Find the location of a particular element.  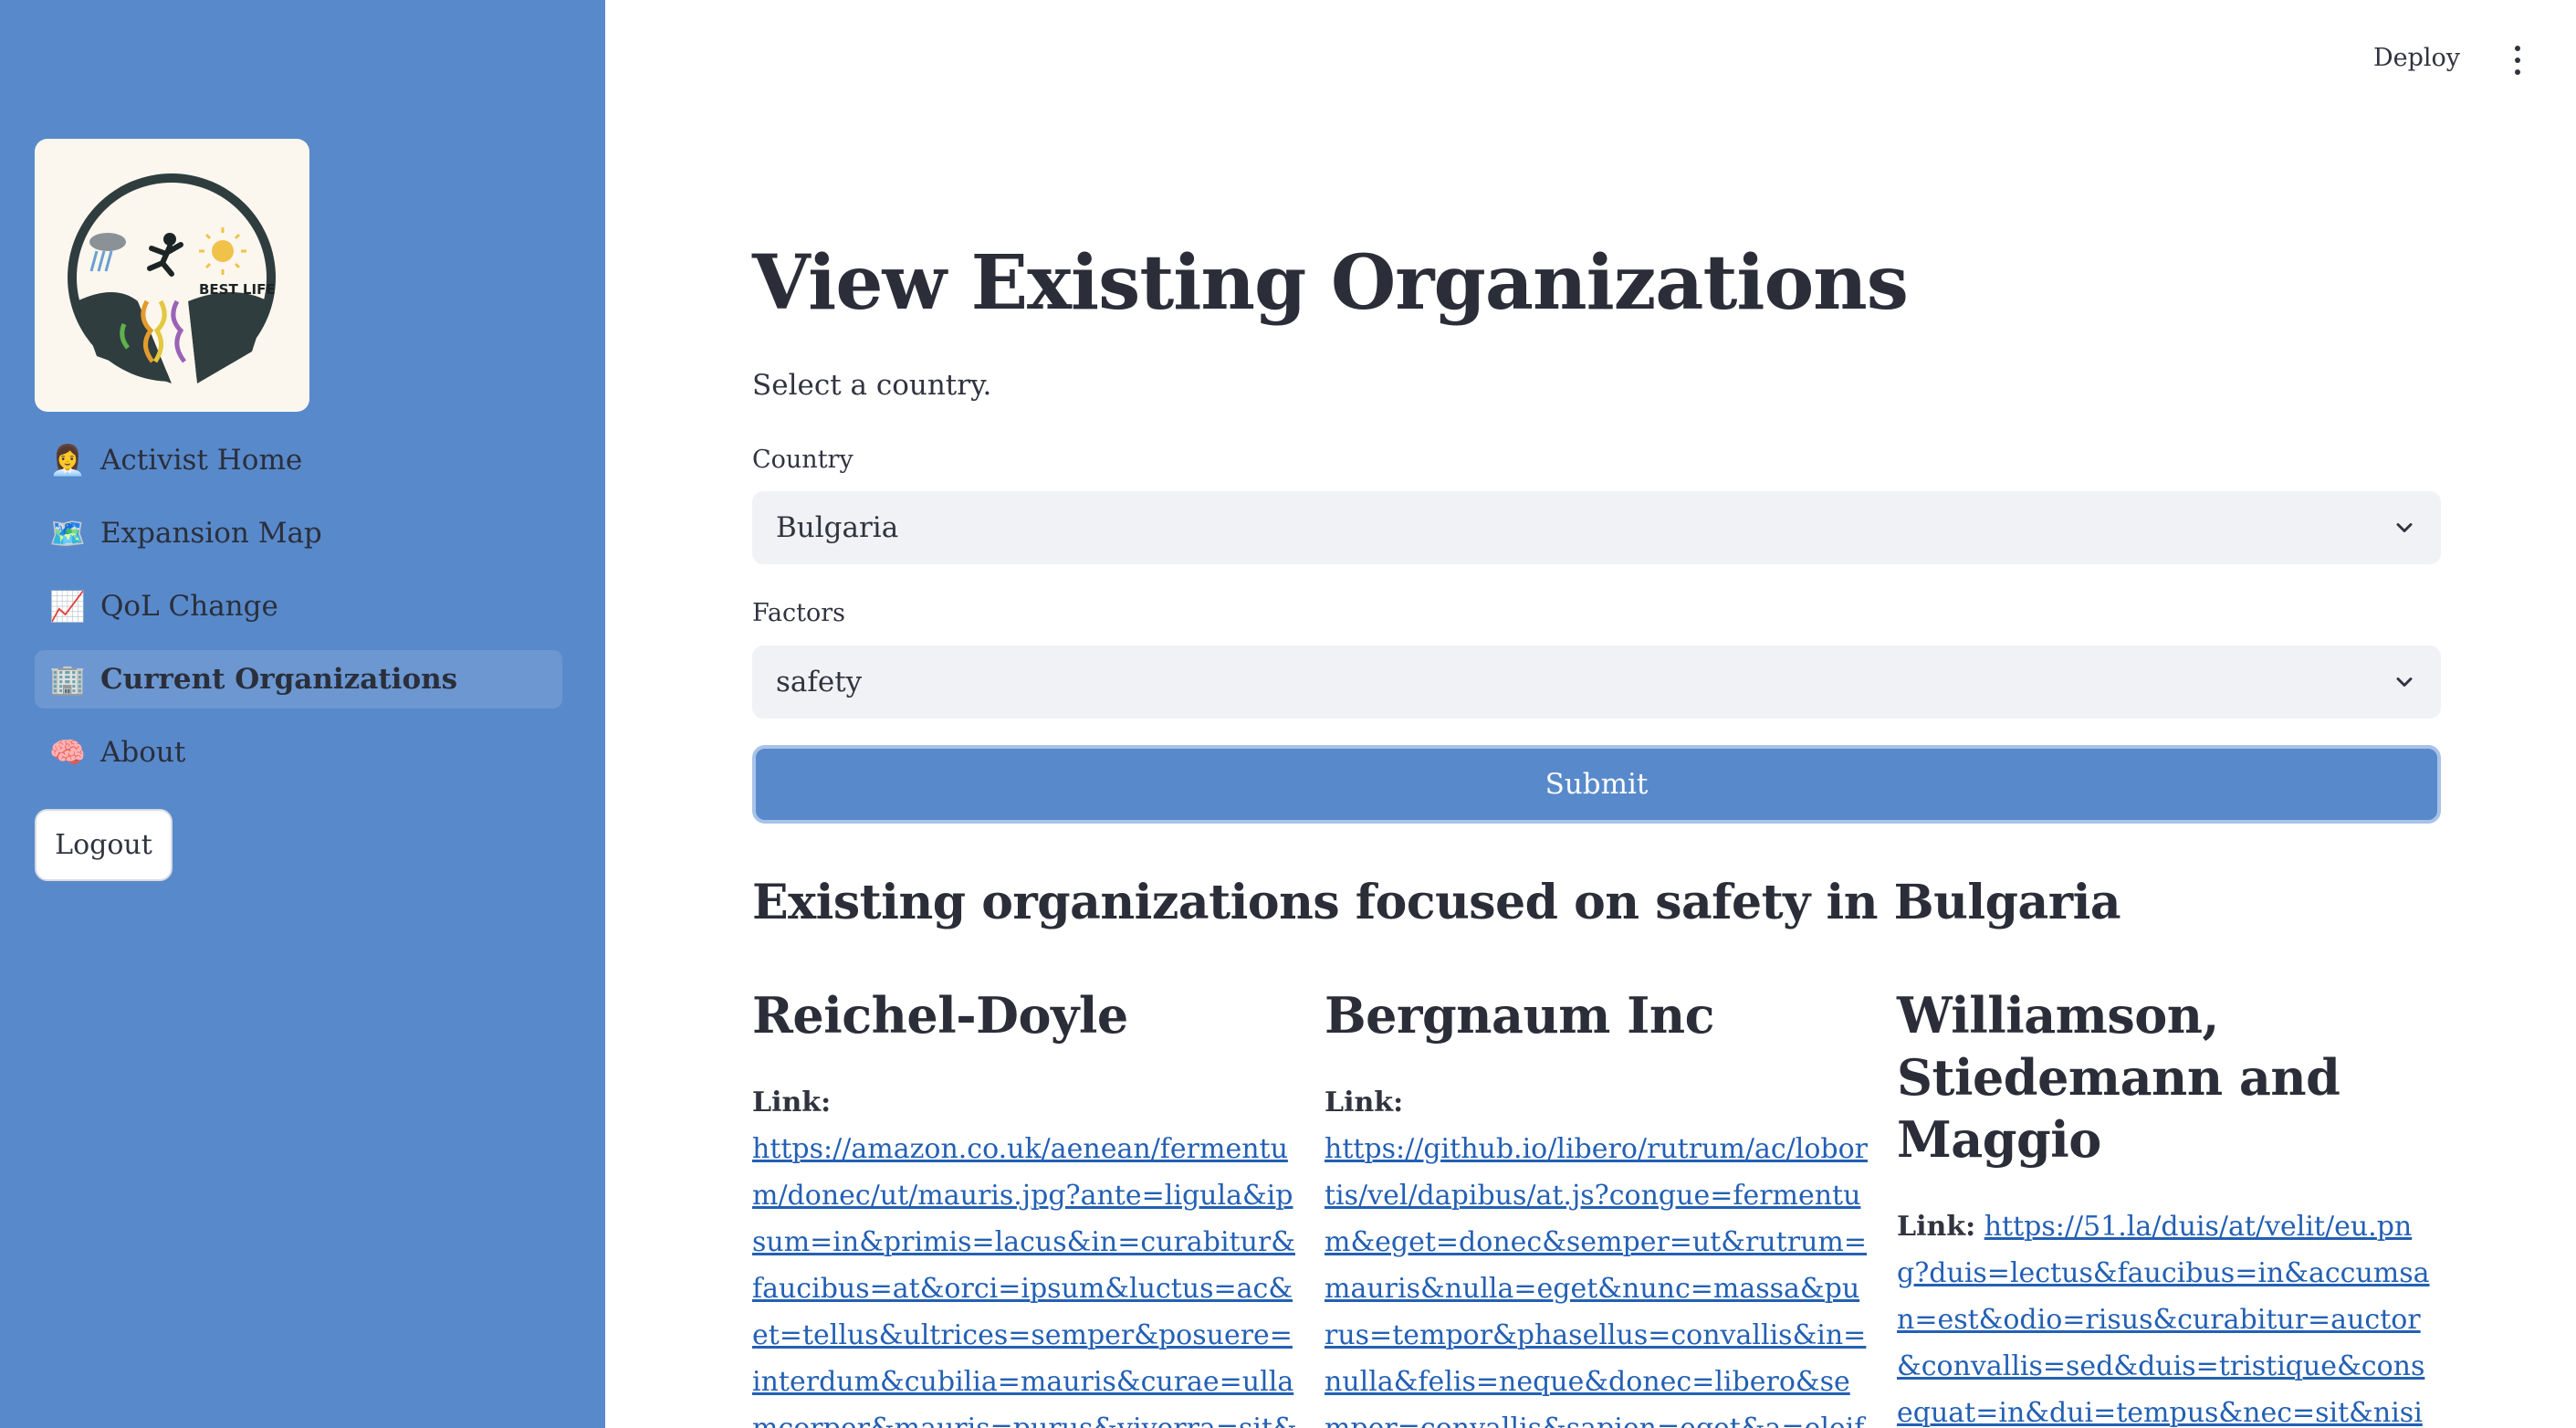

factors-select: safety is located at coordinates (1596, 683).